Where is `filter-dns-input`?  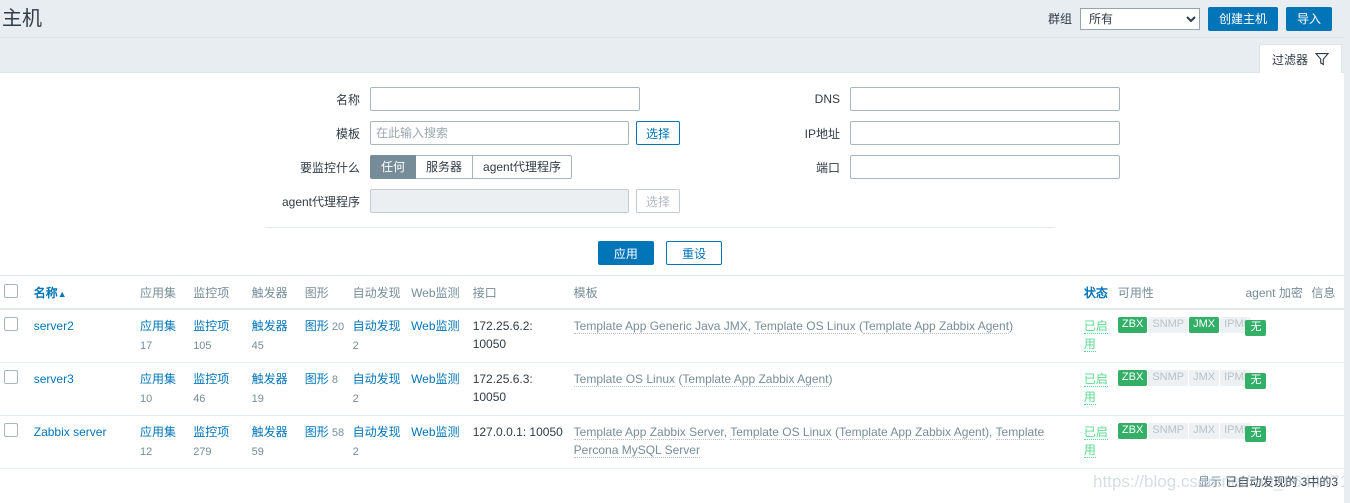
filter-dns-input is located at coordinates (985, 99).